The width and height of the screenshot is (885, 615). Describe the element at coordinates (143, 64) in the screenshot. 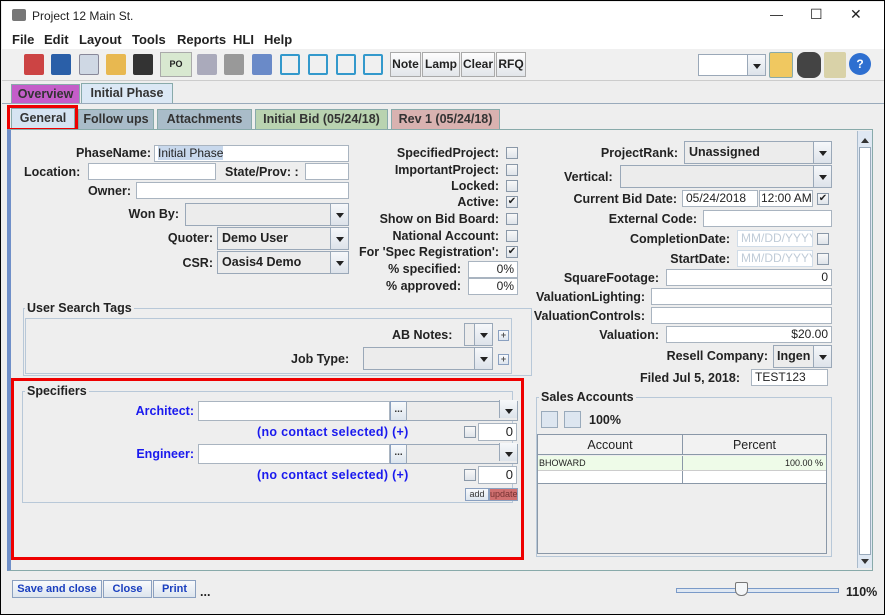

I see `print-icon` at that location.